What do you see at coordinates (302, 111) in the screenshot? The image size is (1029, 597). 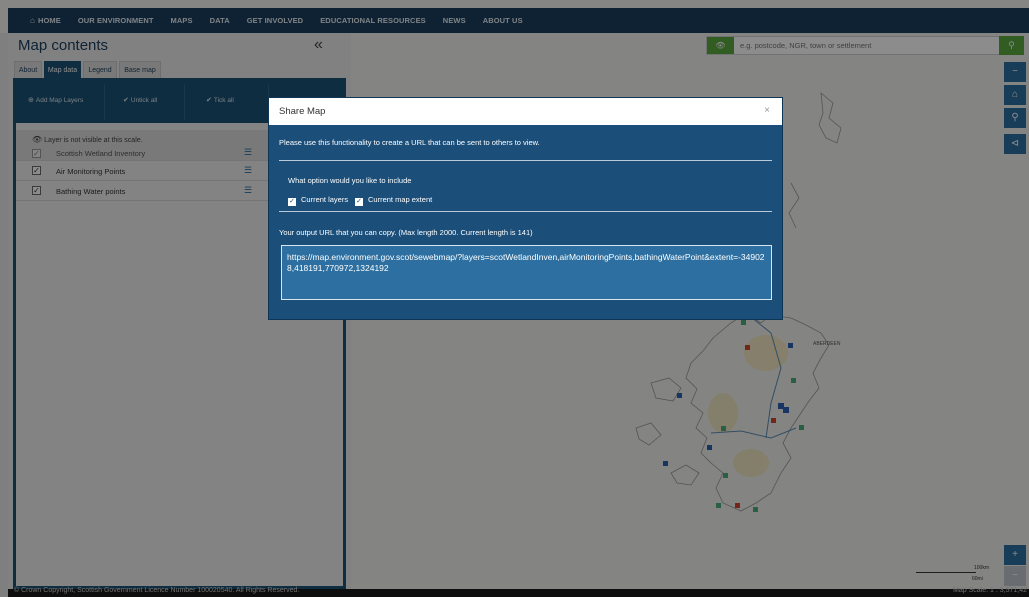 I see `dialog-title: Share Map` at bounding box center [302, 111].